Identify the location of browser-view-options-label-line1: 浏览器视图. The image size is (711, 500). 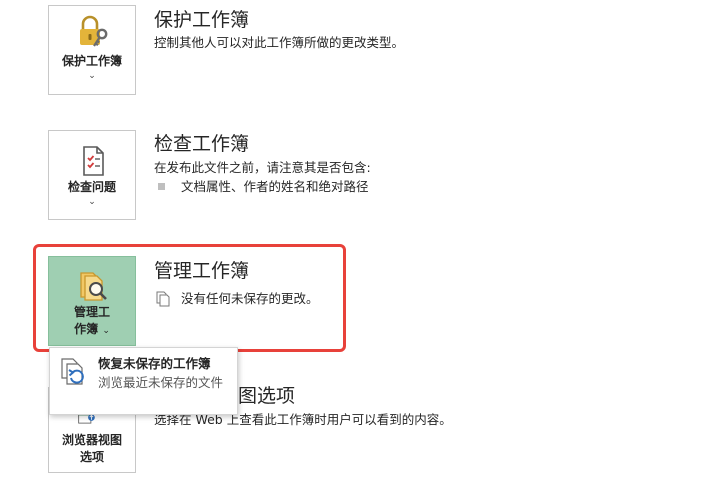
(91, 440).